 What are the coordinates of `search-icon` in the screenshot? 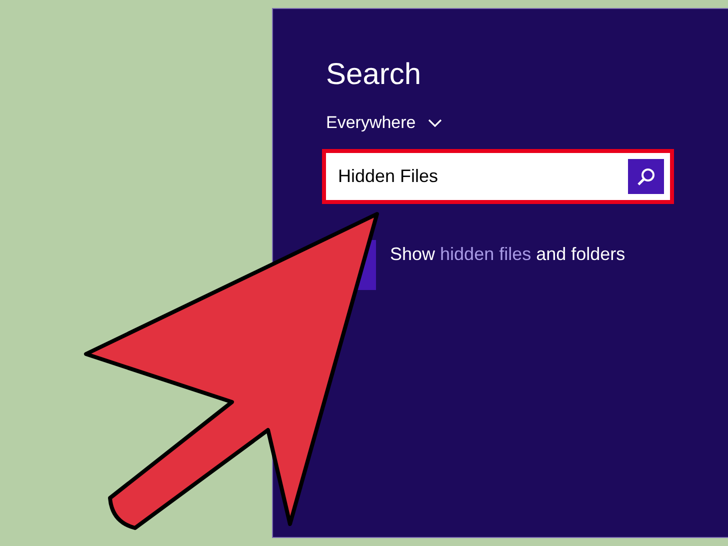 It's located at (646, 176).